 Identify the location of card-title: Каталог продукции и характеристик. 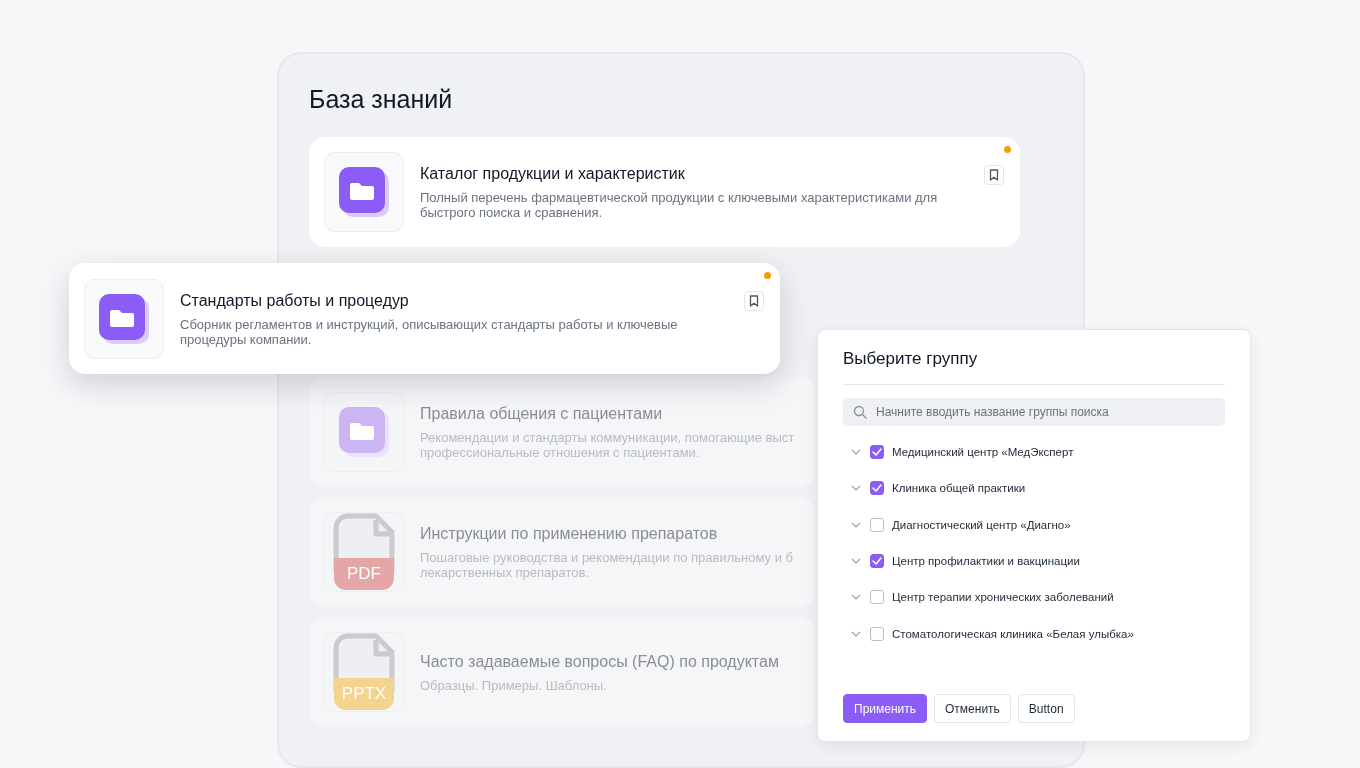
(553, 174).